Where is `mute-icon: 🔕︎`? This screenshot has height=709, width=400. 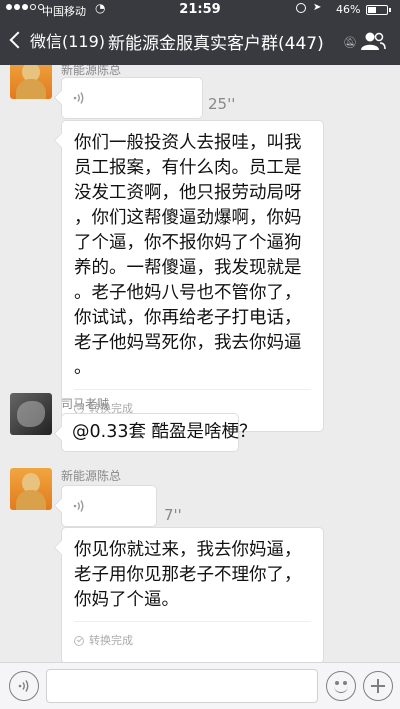 mute-icon: 🔕︎ is located at coordinates (350, 42).